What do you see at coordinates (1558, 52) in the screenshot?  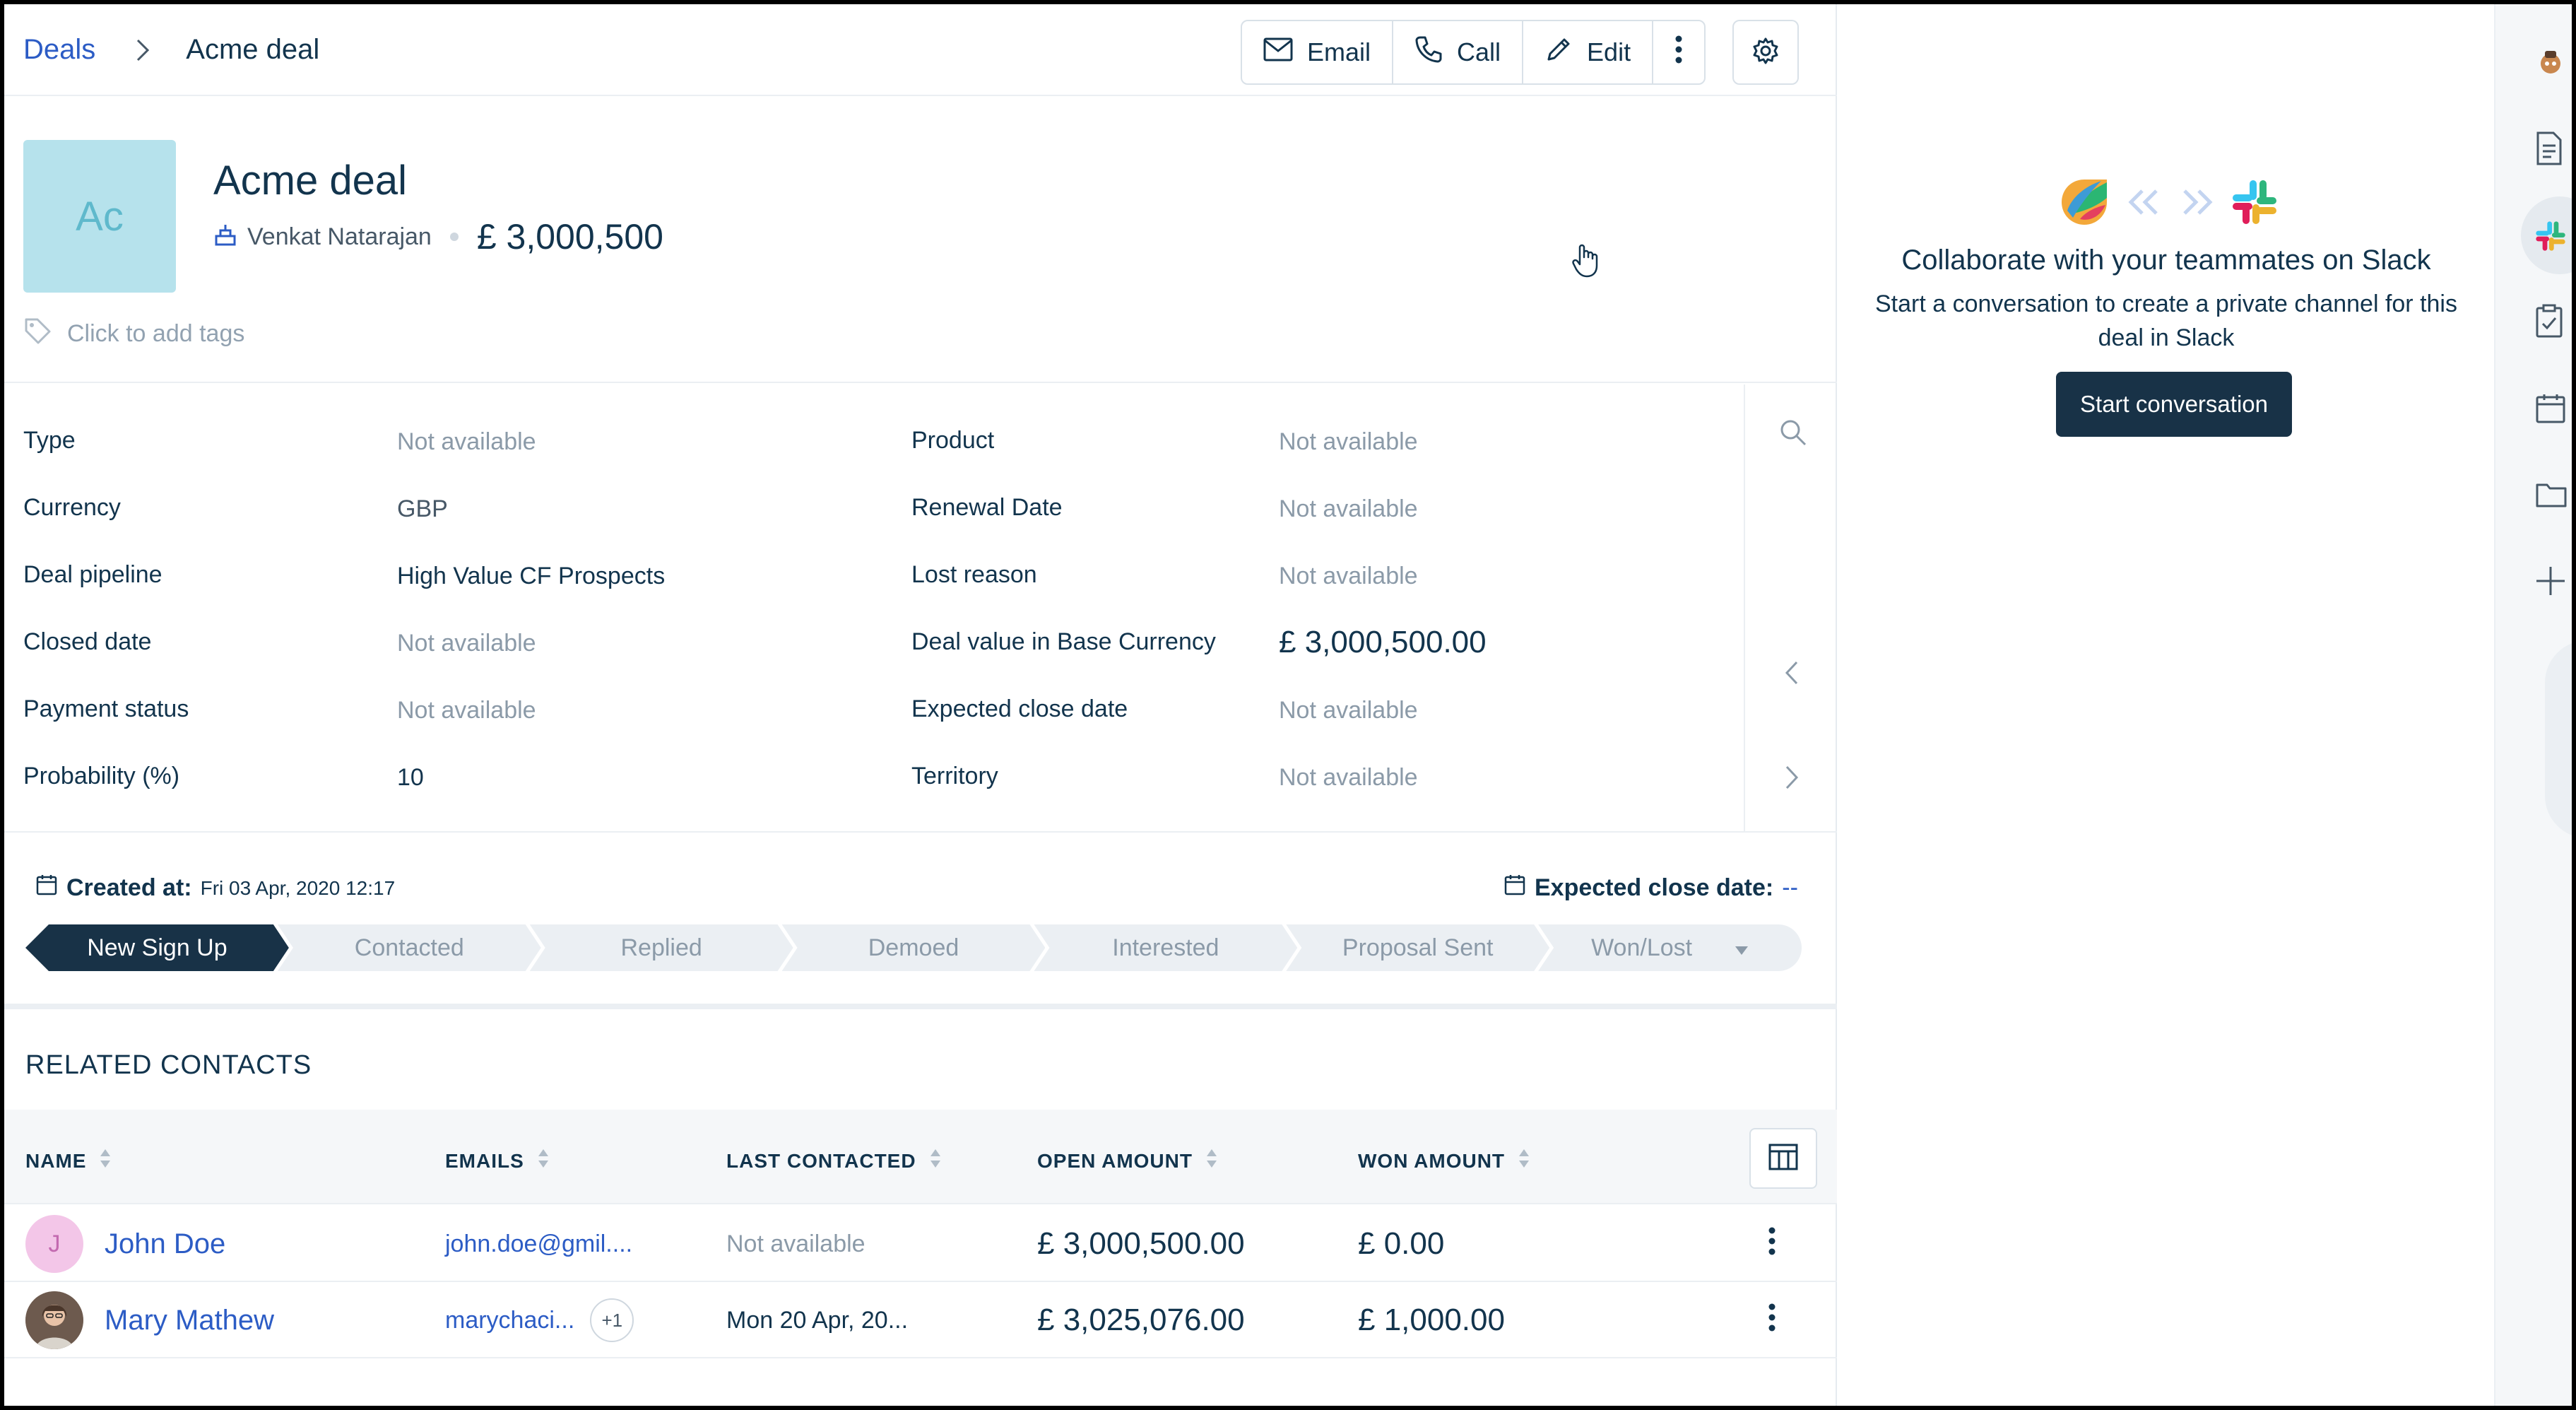 I see `pencil-icon` at bounding box center [1558, 52].